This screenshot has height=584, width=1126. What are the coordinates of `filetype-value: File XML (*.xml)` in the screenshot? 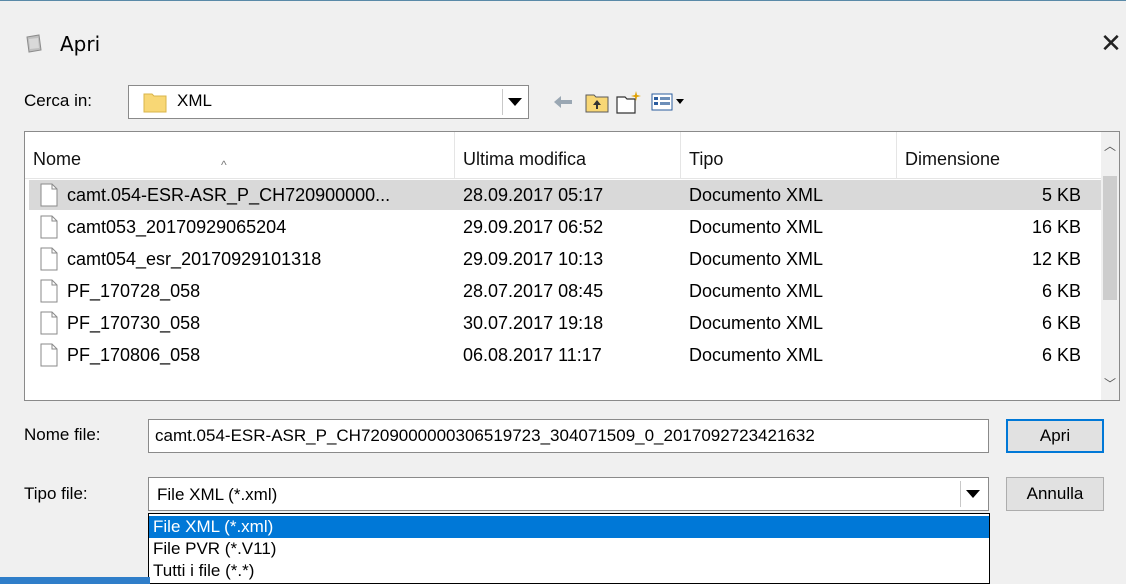 It's located at (217, 494).